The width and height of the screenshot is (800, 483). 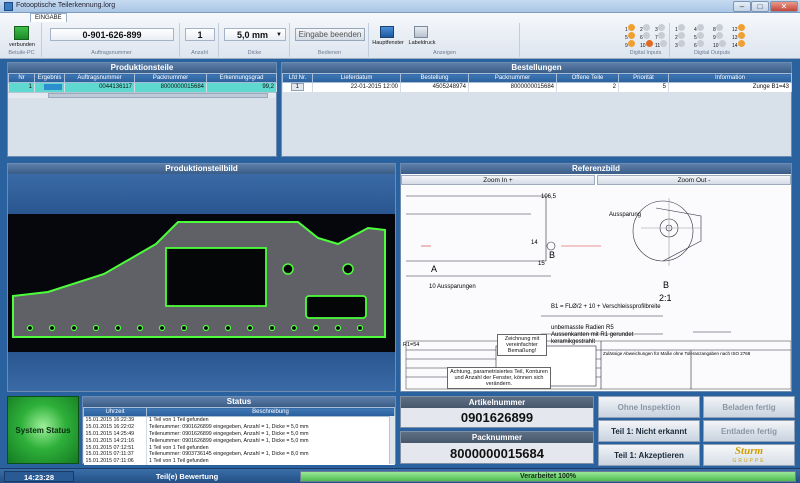 What do you see at coordinates (512, 87) in the screenshot?
I see `cell-pack: 8000000015684` at bounding box center [512, 87].